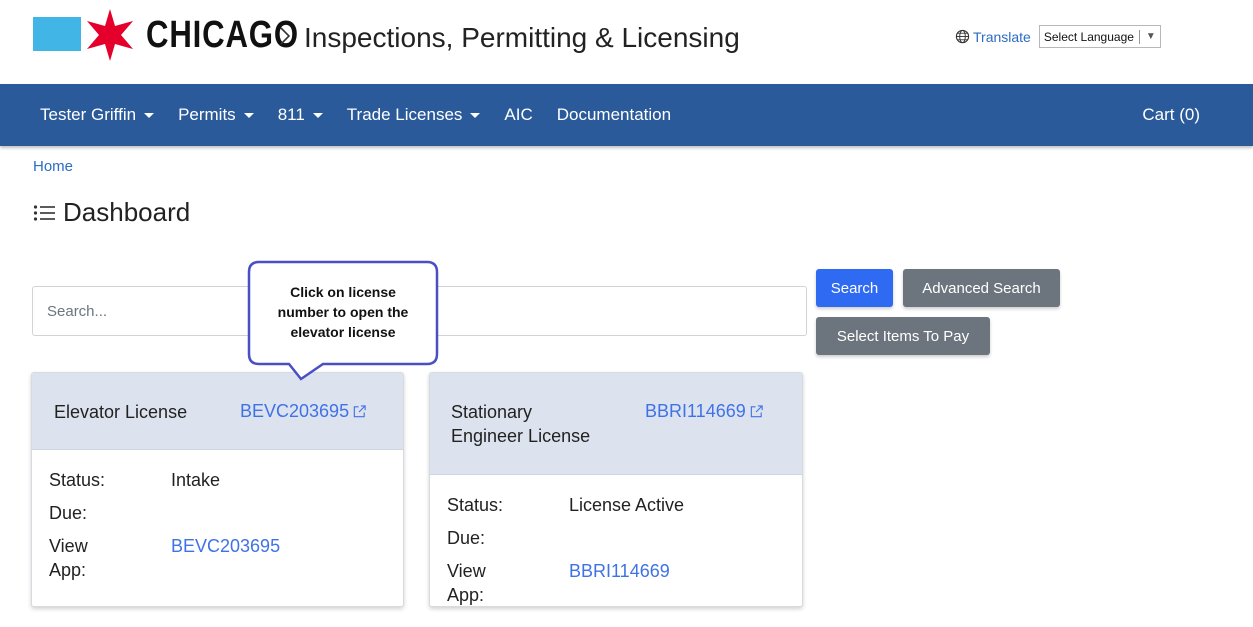 The image size is (1253, 627). I want to click on language-select: Select Language ▼, so click(1099, 36).